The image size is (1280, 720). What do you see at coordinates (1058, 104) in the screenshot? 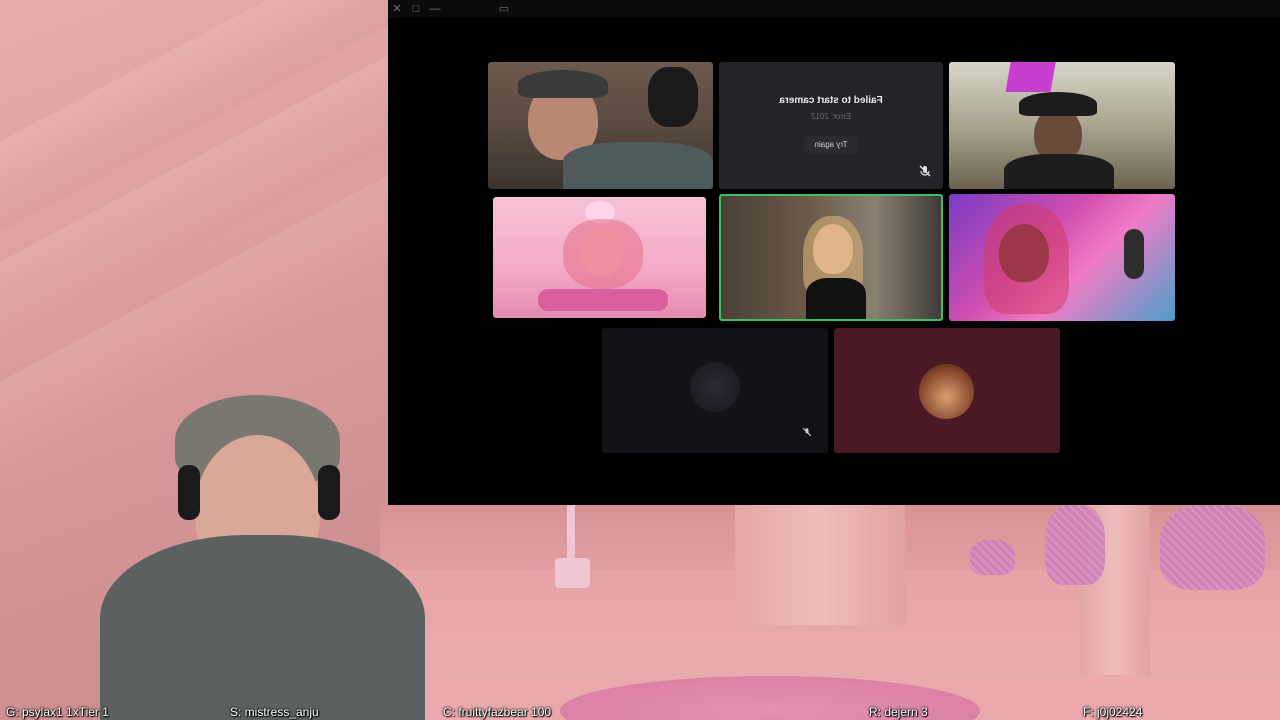
I see `fedora-icon` at bounding box center [1058, 104].